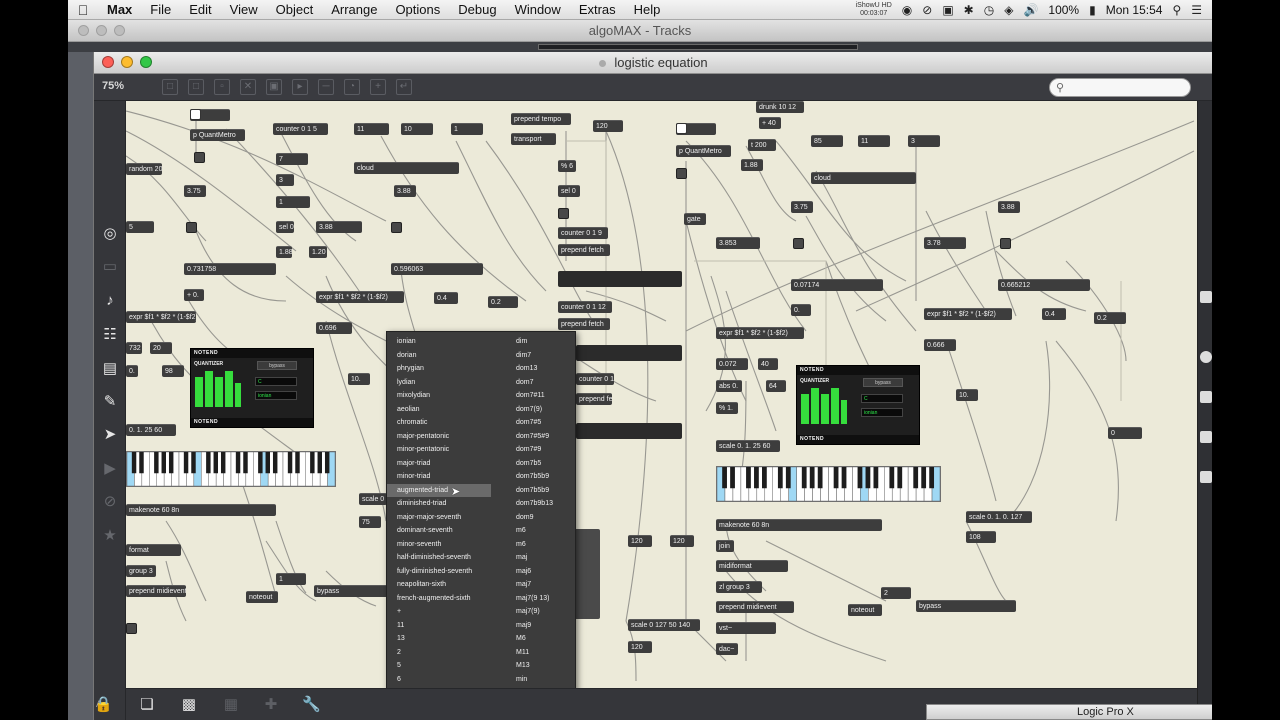 The height and width of the screenshot is (720, 1280). What do you see at coordinates (727, 649) in the screenshot?
I see `dac-object: dac~` at bounding box center [727, 649].